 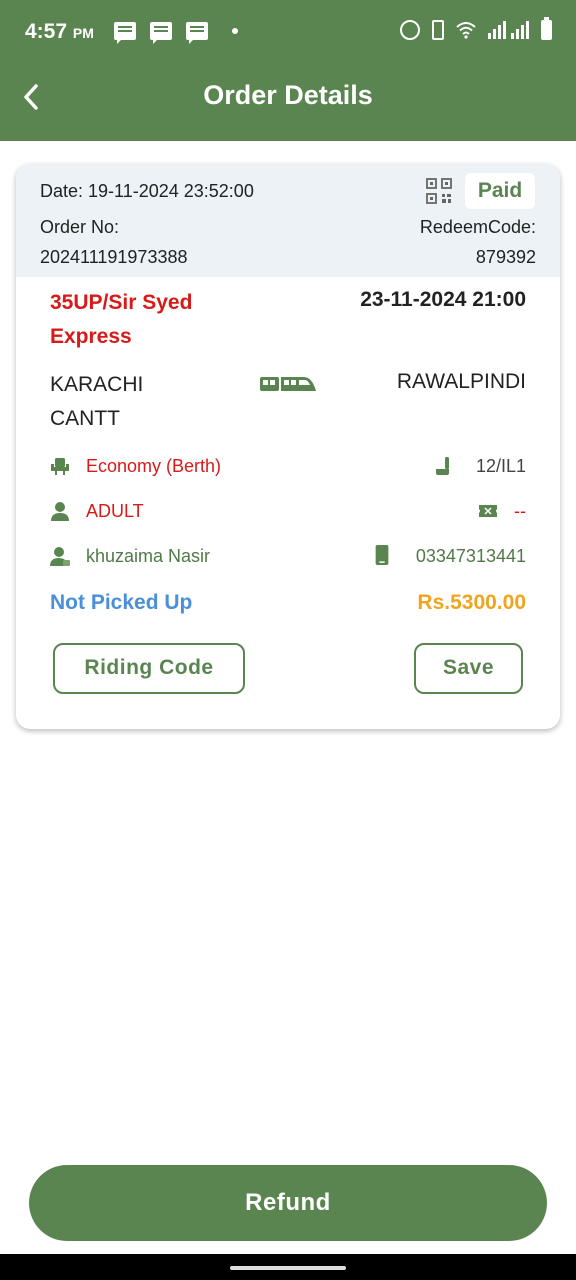 I want to click on destination-station: RAWALPINDI, so click(x=461, y=381).